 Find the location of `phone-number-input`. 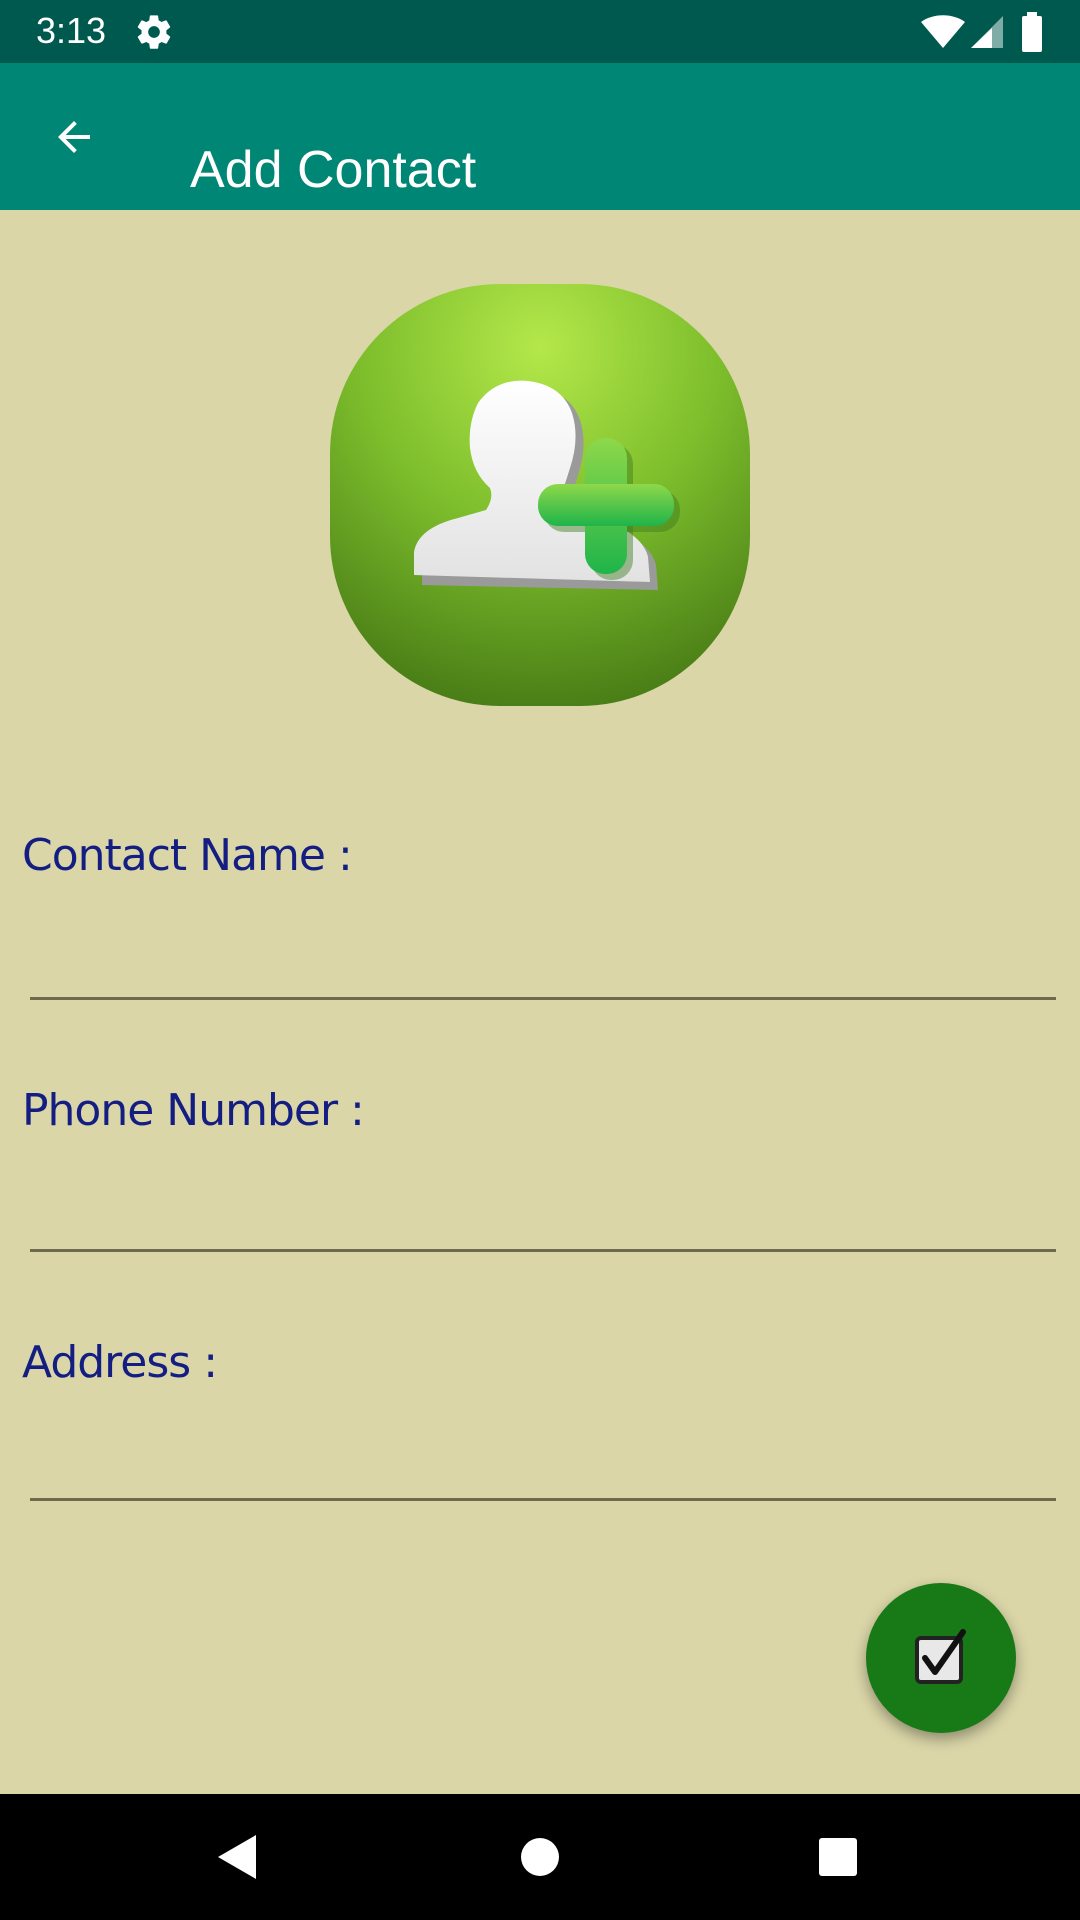

phone-number-input is located at coordinates (543, 1220).